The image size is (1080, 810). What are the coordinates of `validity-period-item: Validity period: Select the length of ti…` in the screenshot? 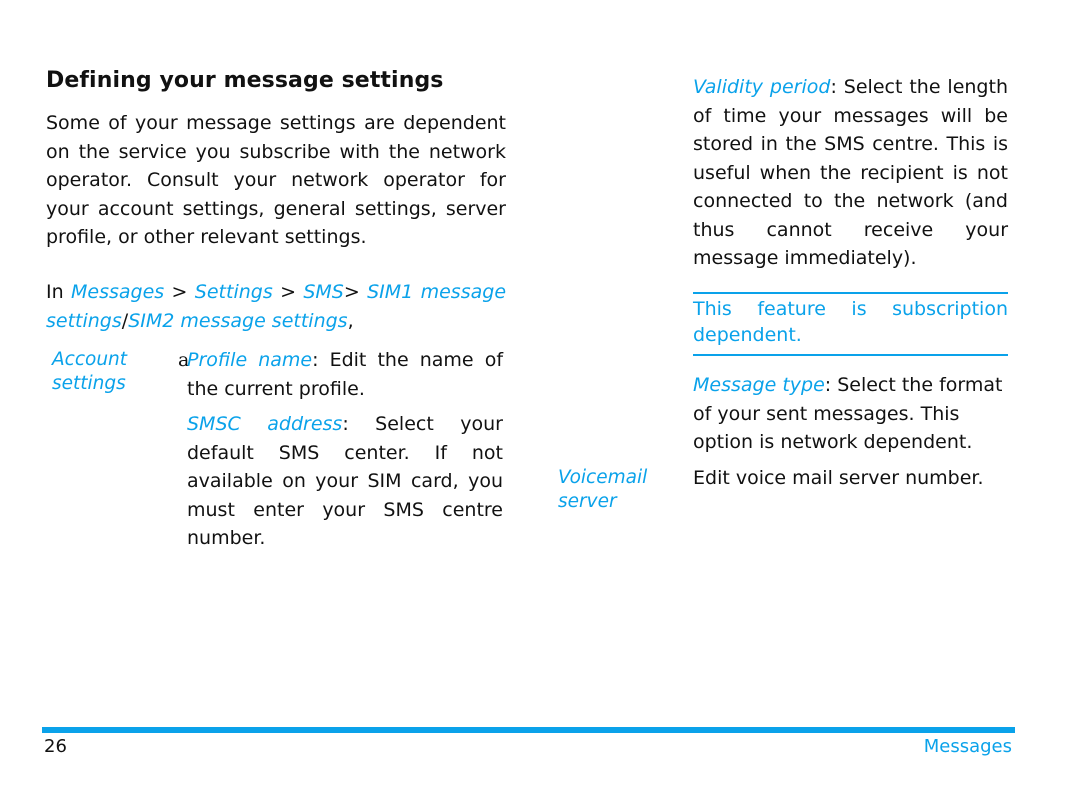 It's located at (850, 173).